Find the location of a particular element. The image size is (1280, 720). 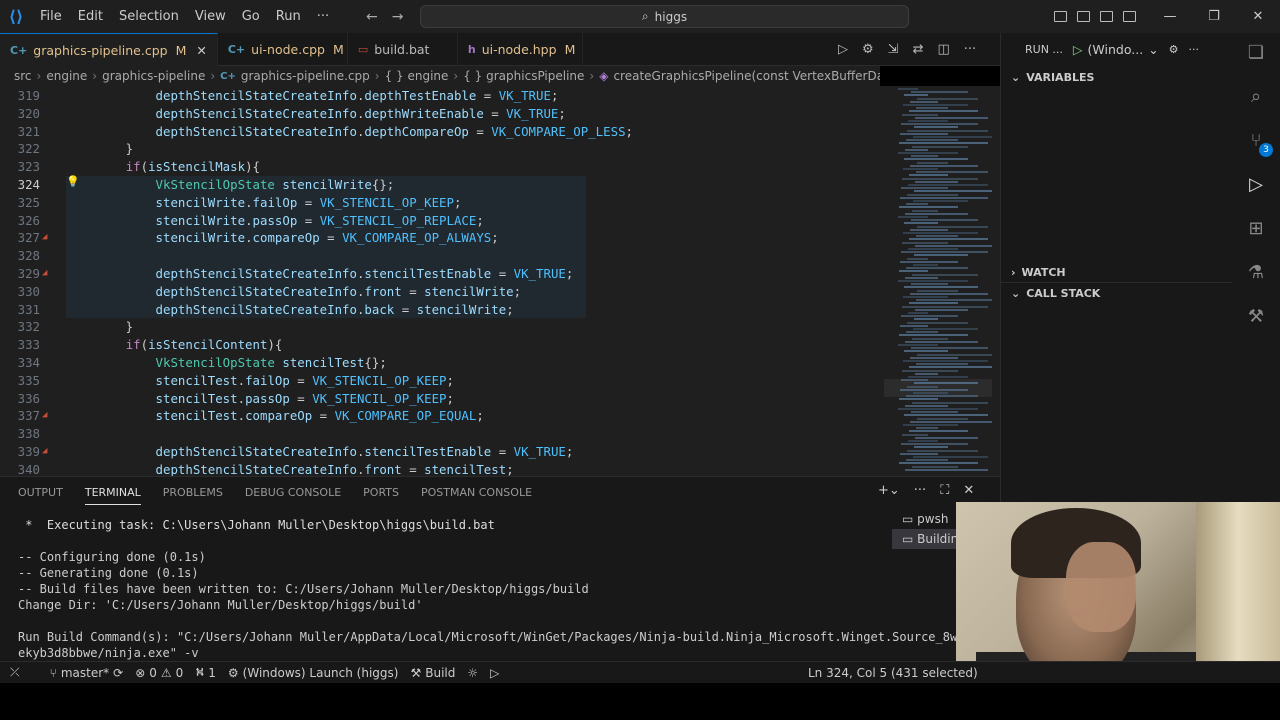

menu-go: Go is located at coordinates (251, 16).